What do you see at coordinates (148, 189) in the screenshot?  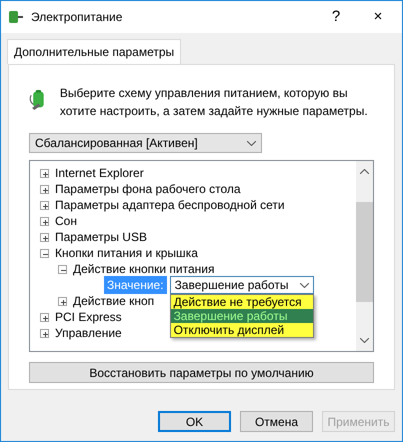 I see `tree-item: Параметры фона рабочего стола` at bounding box center [148, 189].